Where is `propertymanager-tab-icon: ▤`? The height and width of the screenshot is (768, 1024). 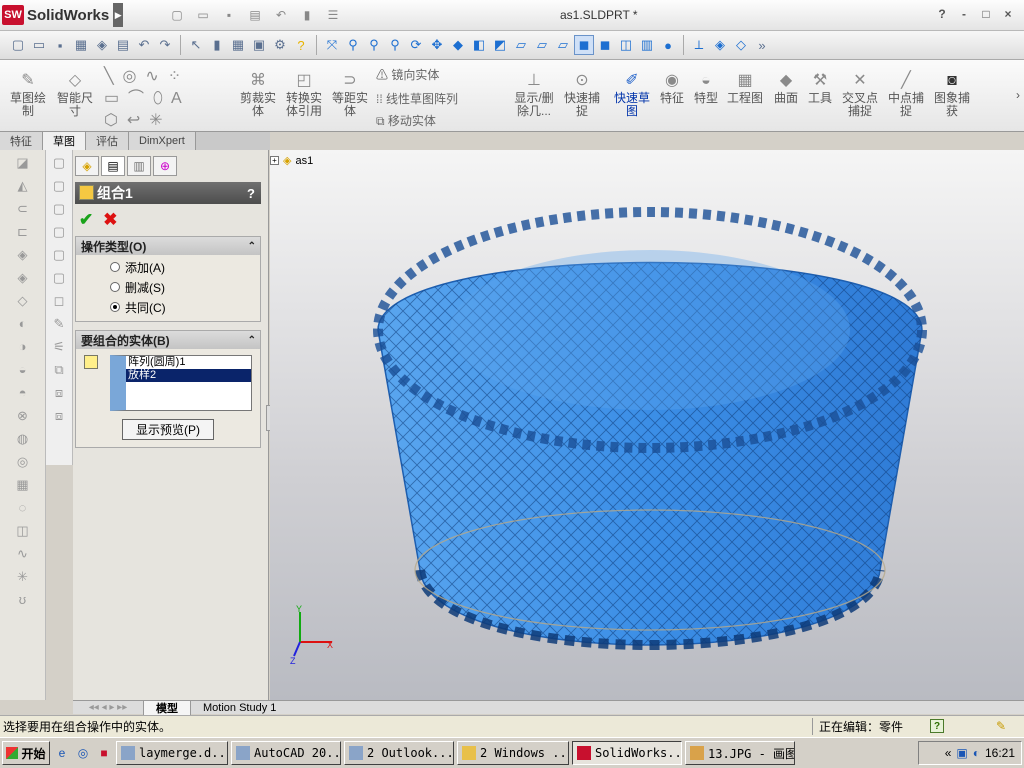
propertymanager-tab-icon: ▤ is located at coordinates (113, 166).